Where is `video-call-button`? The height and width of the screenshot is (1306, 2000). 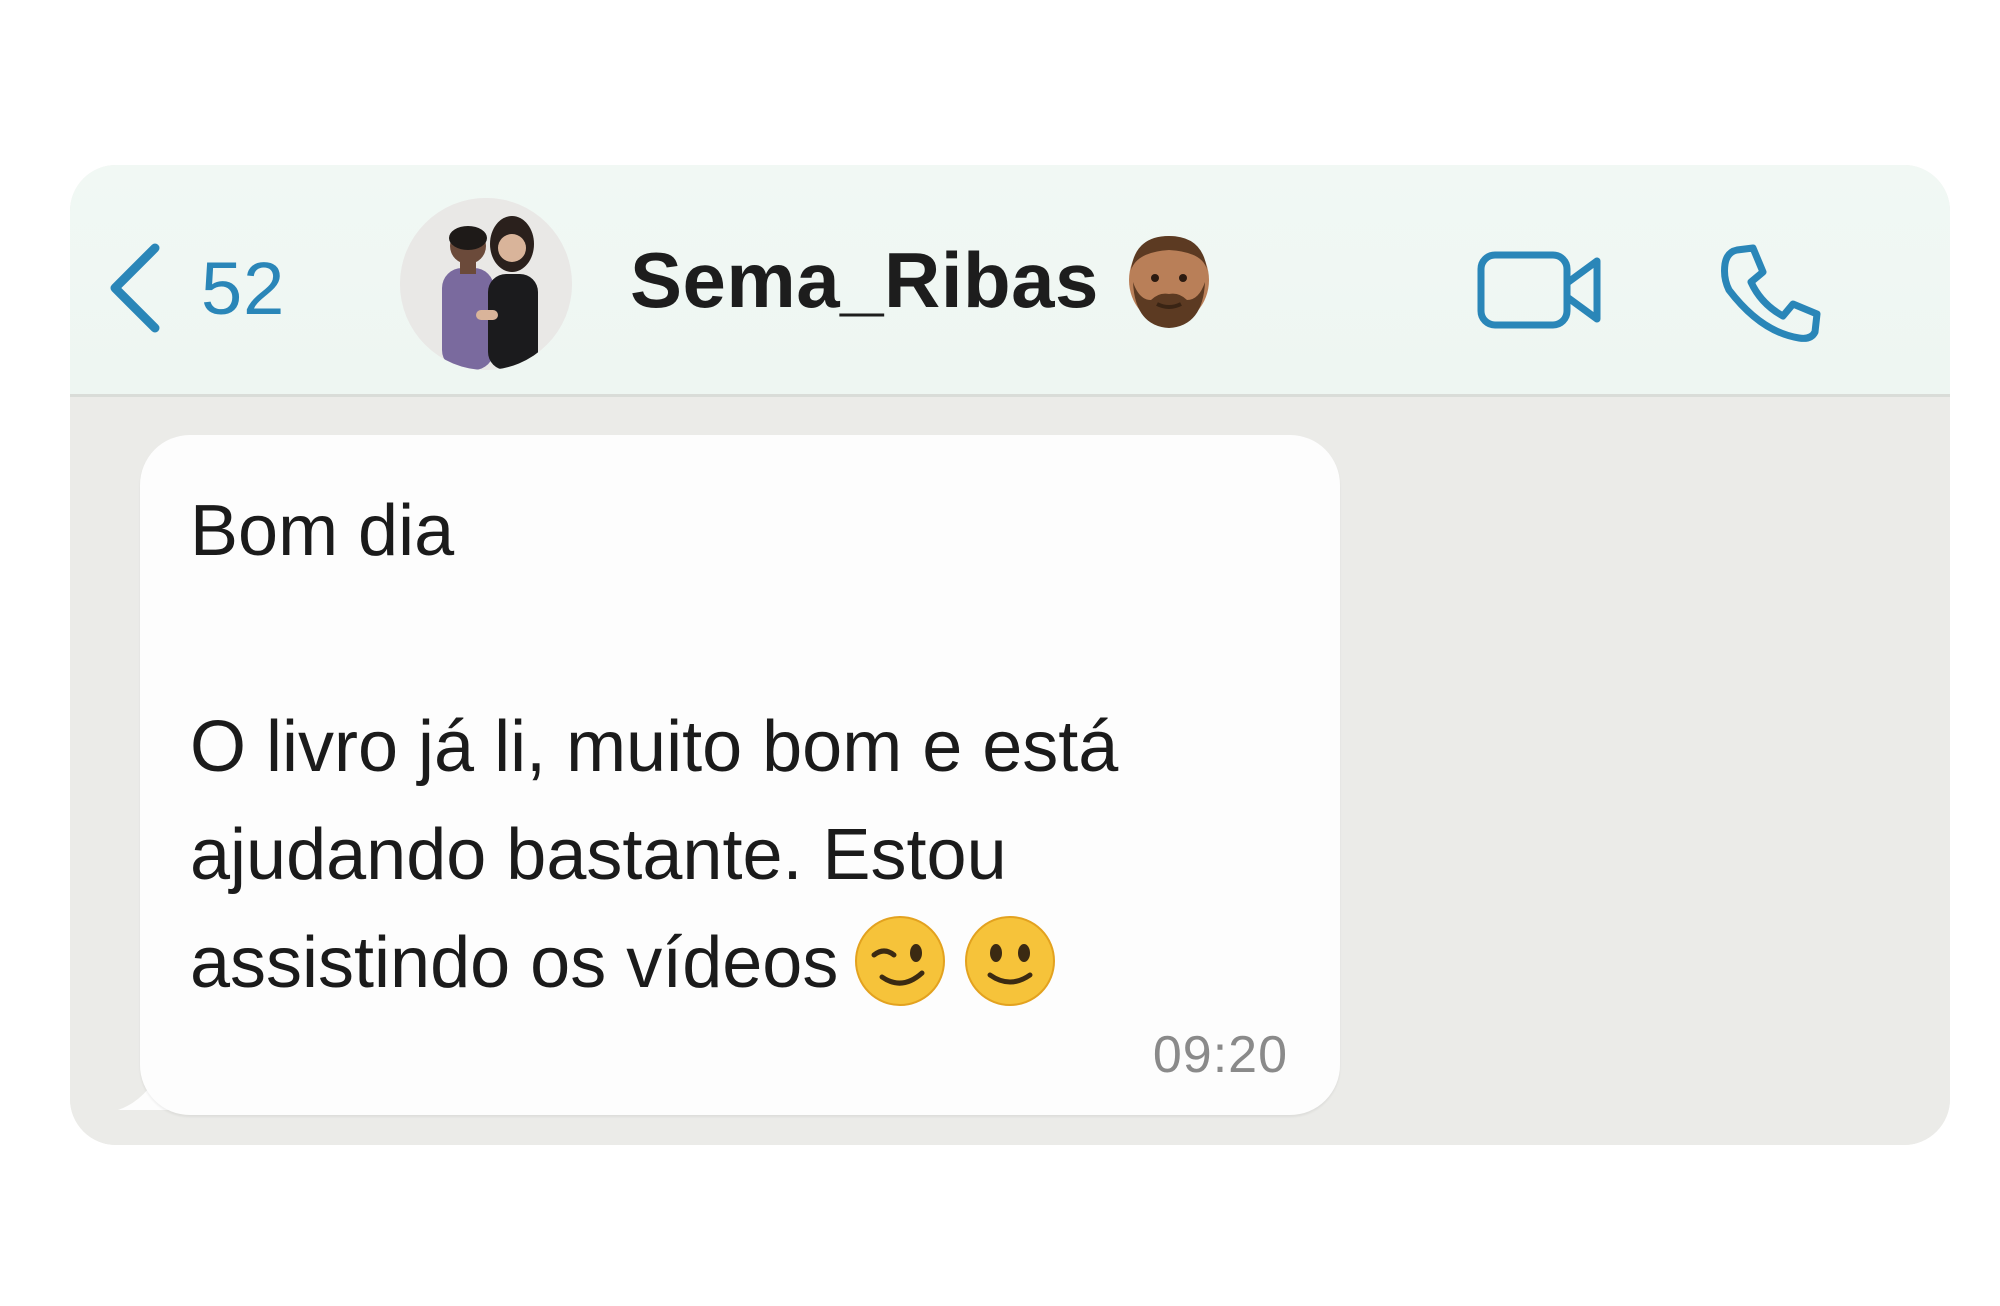 video-call-button is located at coordinates (1540, 290).